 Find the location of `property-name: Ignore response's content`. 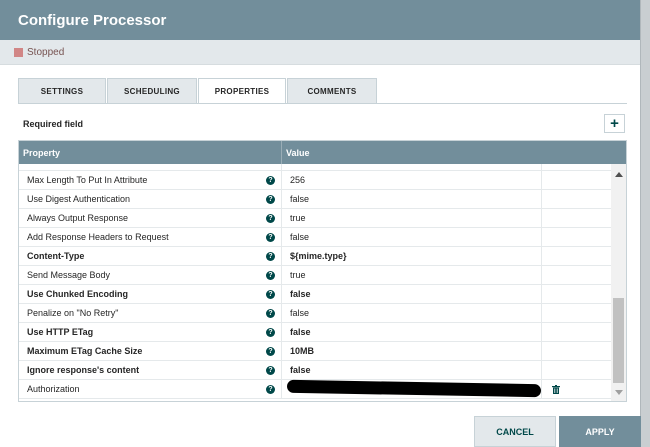

property-name: Ignore response's content is located at coordinates (83, 370).